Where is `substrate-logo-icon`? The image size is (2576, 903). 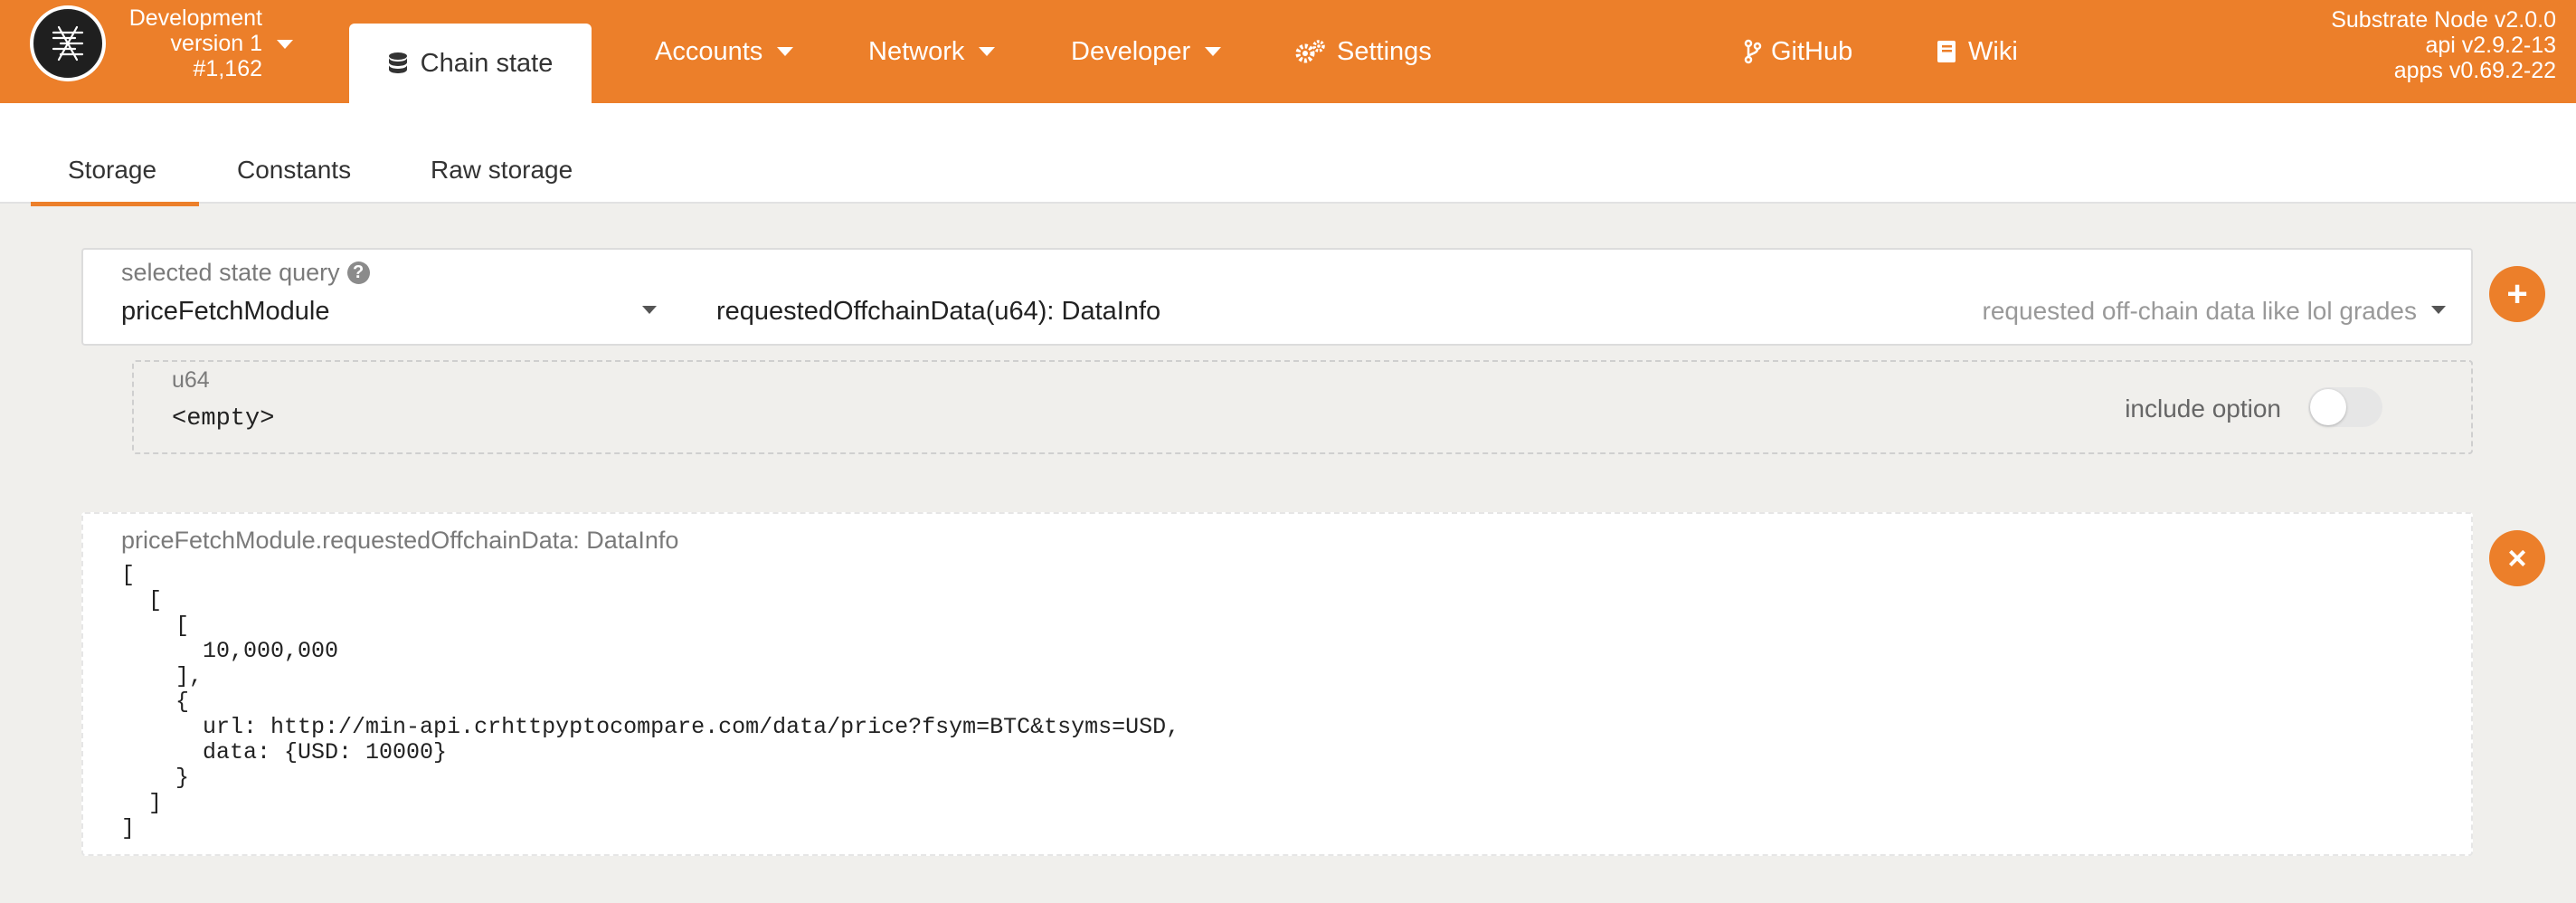
substrate-logo-icon is located at coordinates (68, 43).